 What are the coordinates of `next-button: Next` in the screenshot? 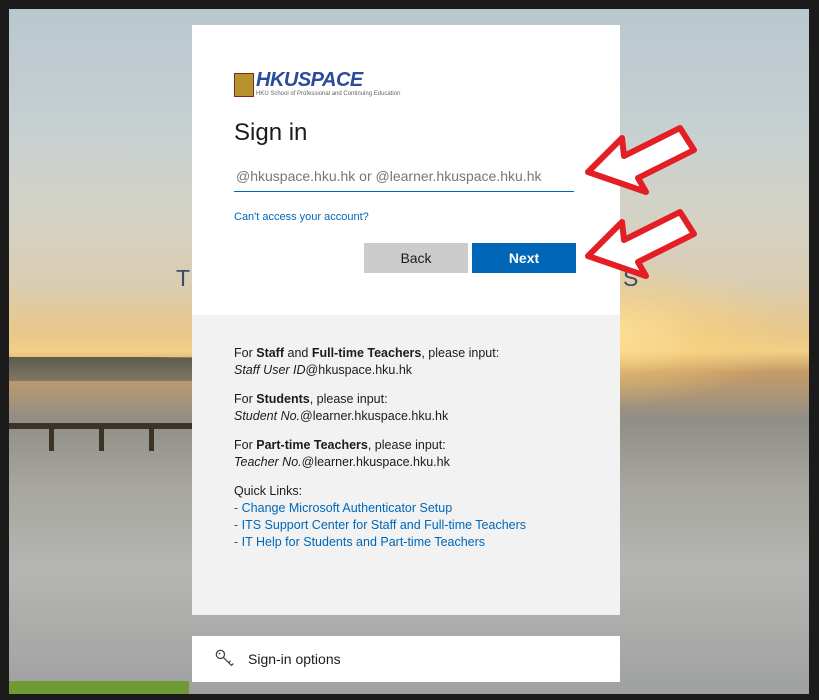 It's located at (524, 258).